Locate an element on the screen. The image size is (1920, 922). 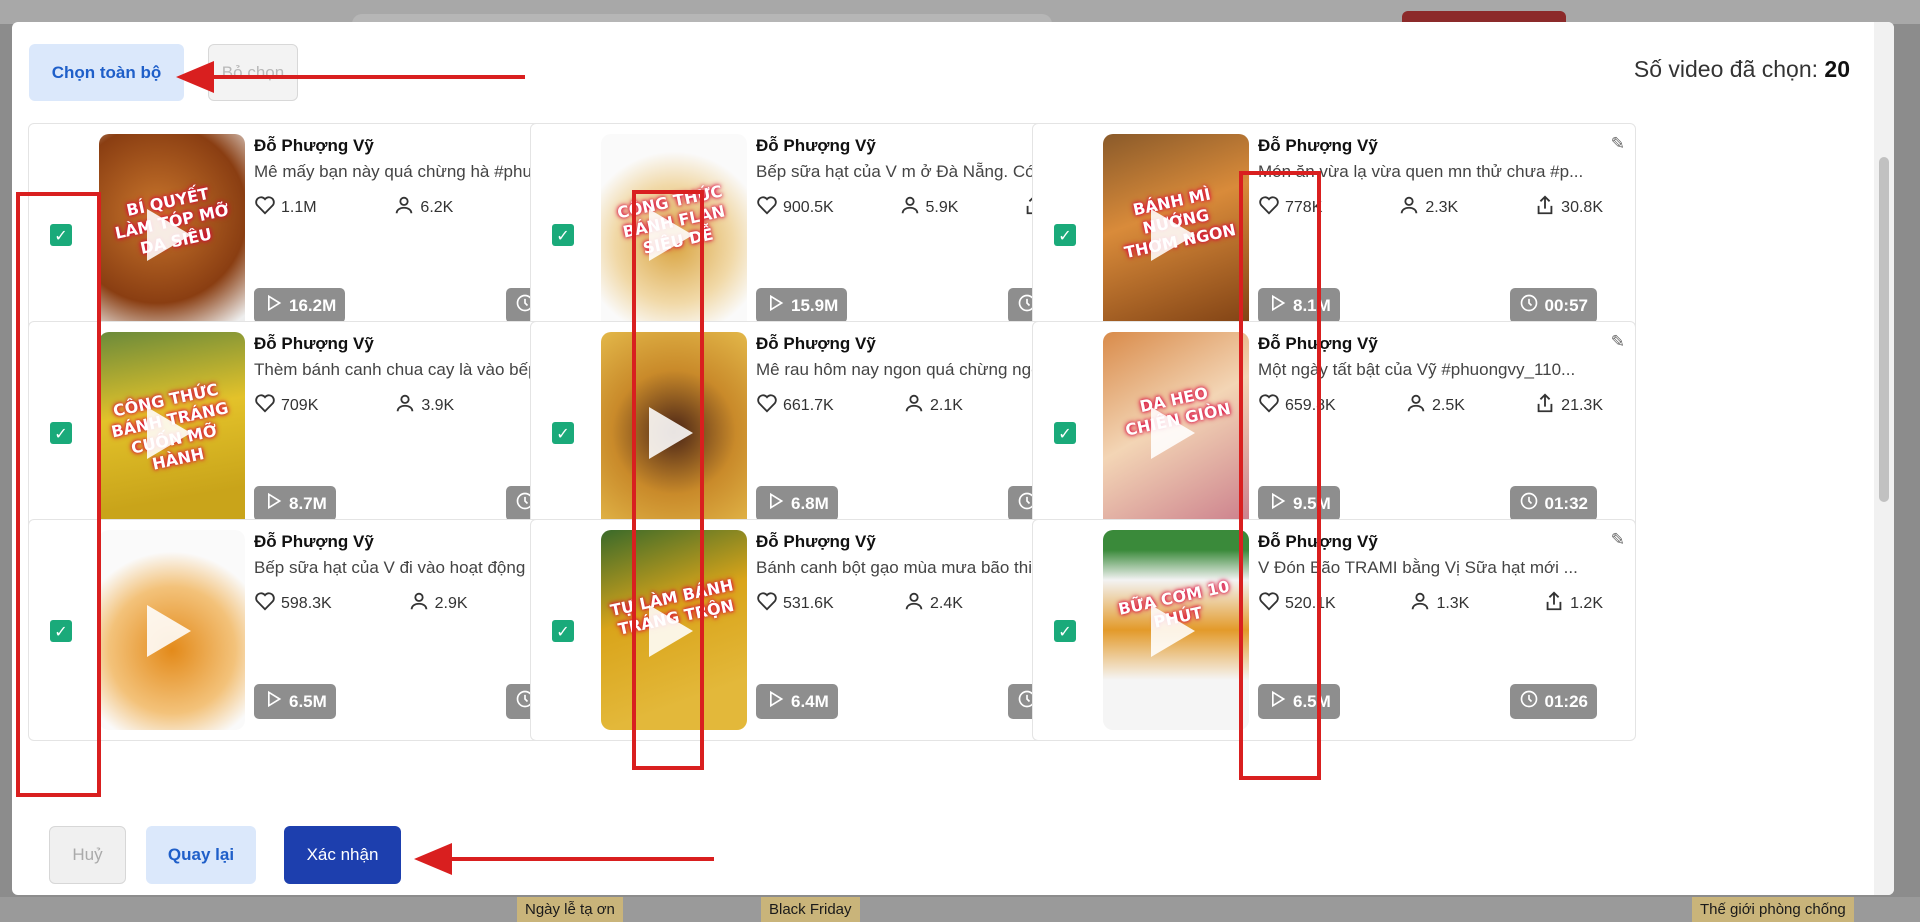
followers-stat: 2.1K is located at coordinates (933, 405).